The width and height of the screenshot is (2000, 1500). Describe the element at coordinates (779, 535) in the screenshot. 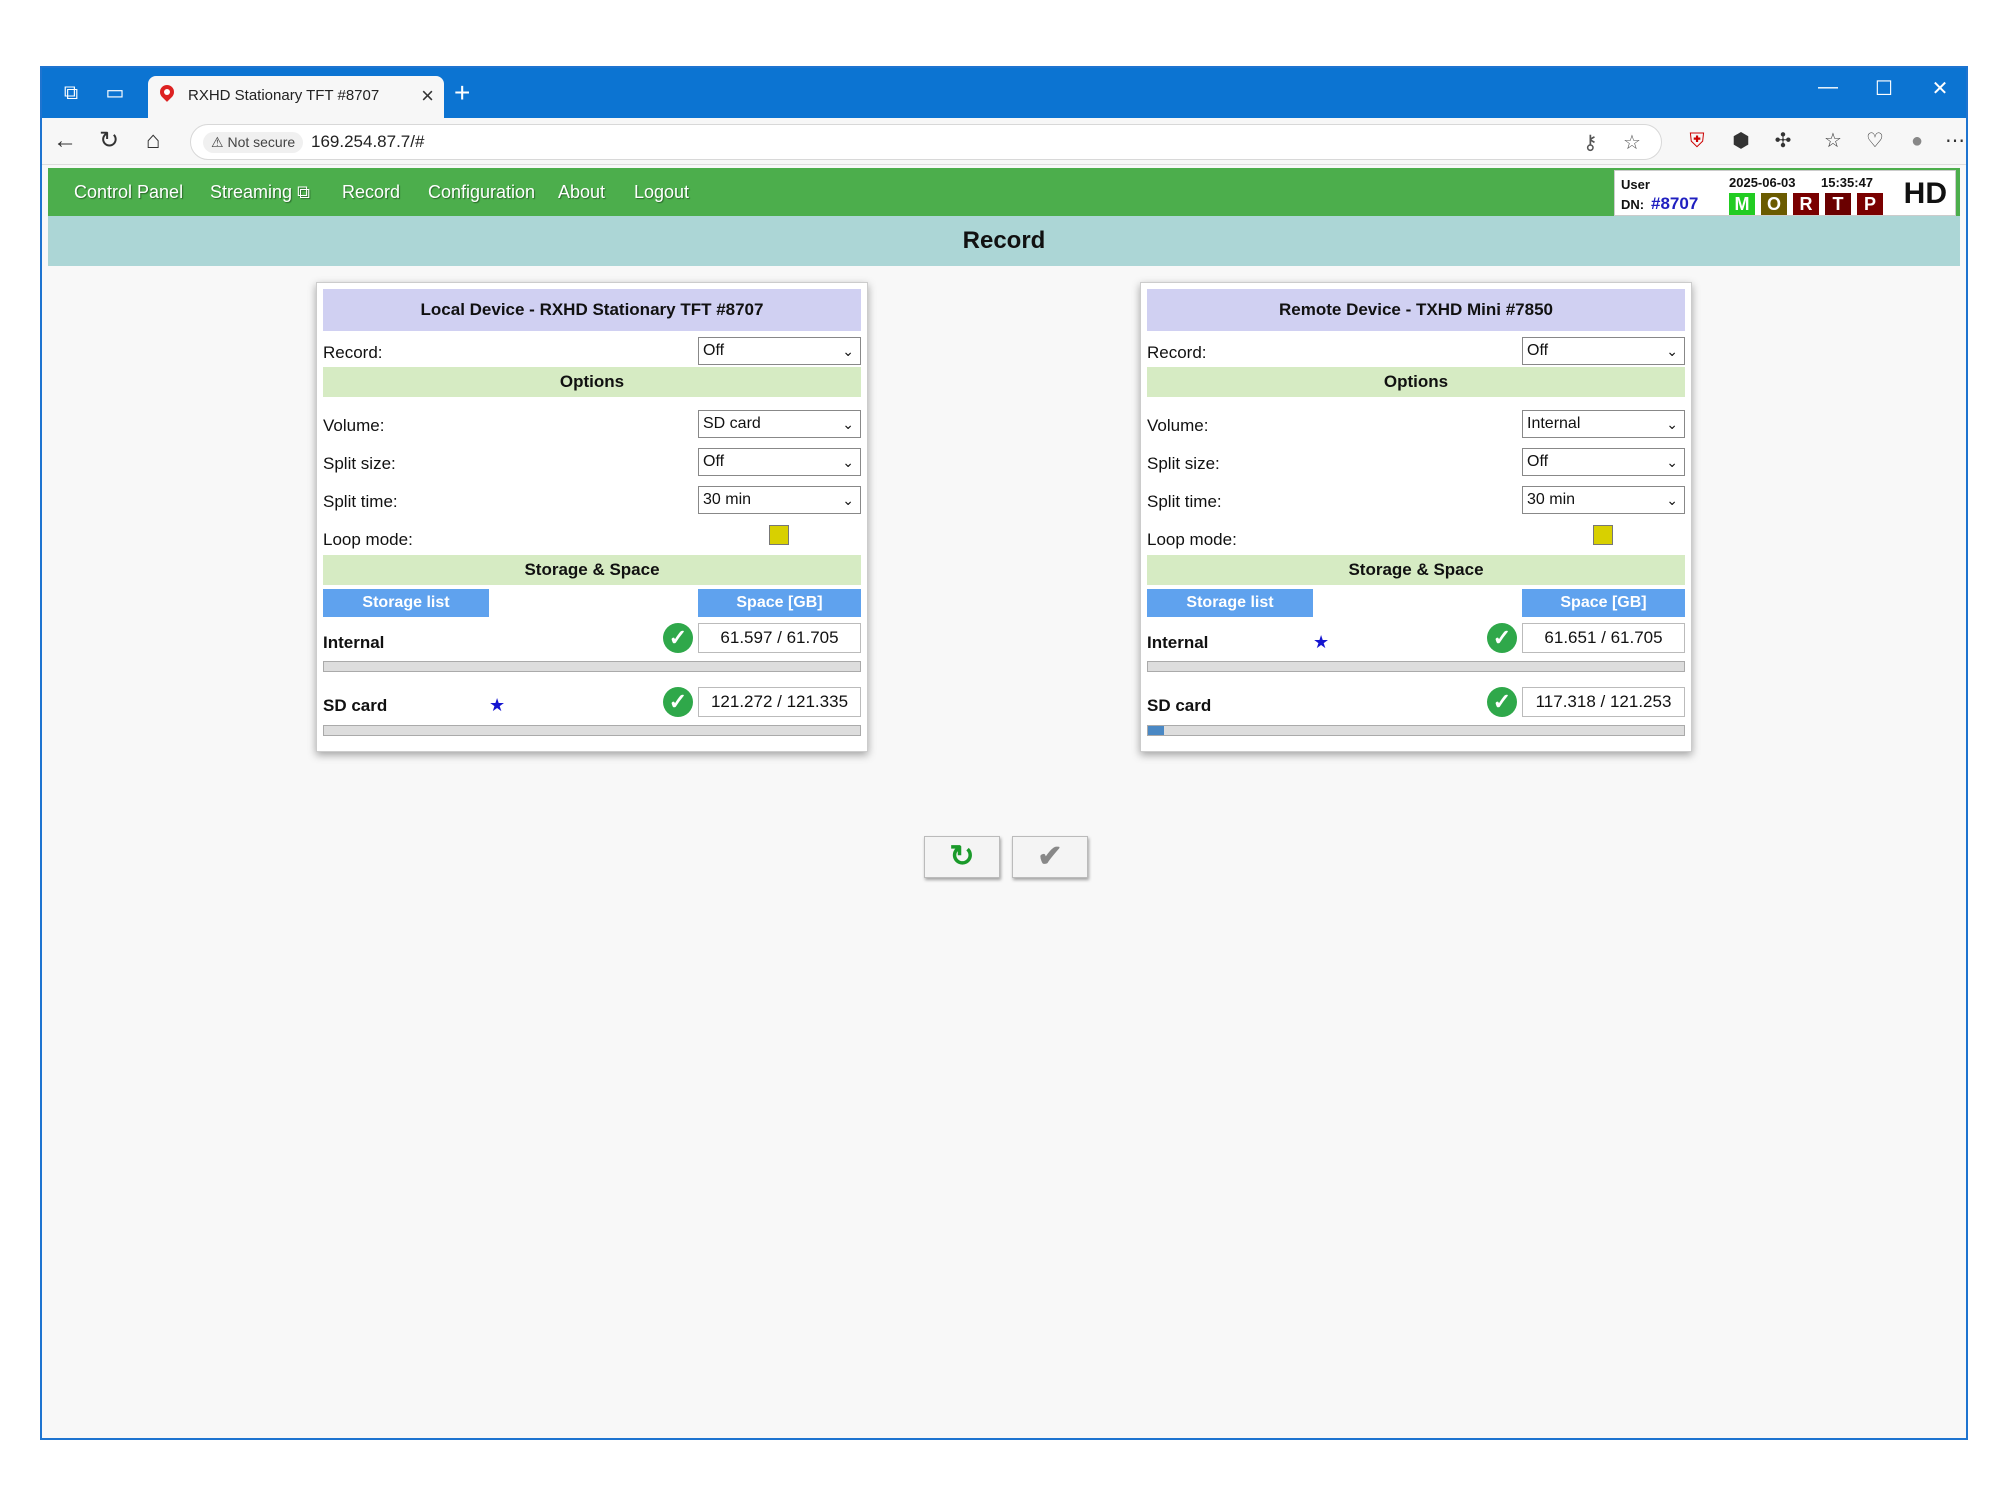

I see `local-loop-mode-checkbox` at that location.